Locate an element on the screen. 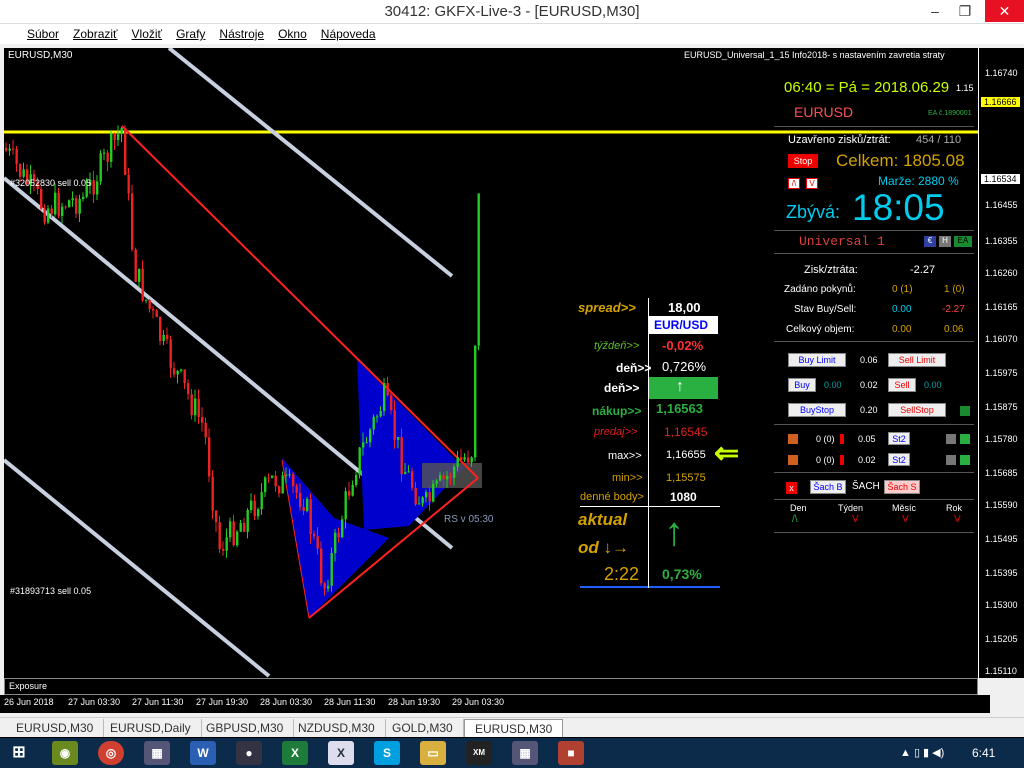 The width and height of the screenshot is (1024, 768). menu-nastroje: Nástroje is located at coordinates (241, 32).